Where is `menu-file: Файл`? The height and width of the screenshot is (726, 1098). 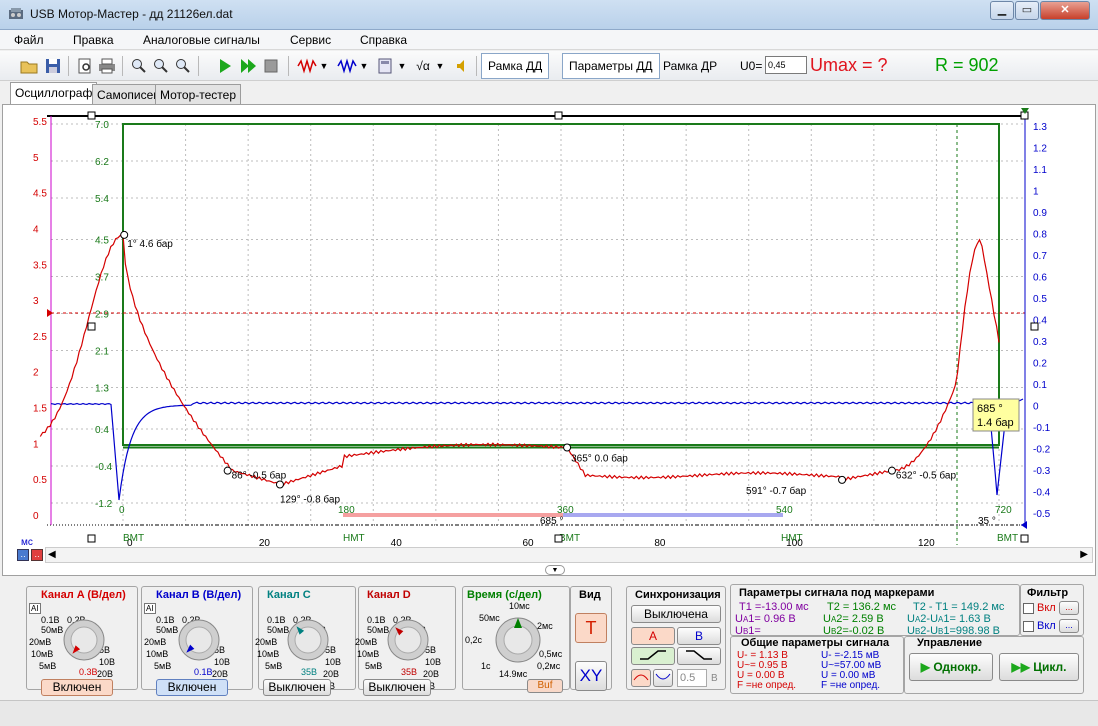 menu-file: Файл is located at coordinates (29, 40).